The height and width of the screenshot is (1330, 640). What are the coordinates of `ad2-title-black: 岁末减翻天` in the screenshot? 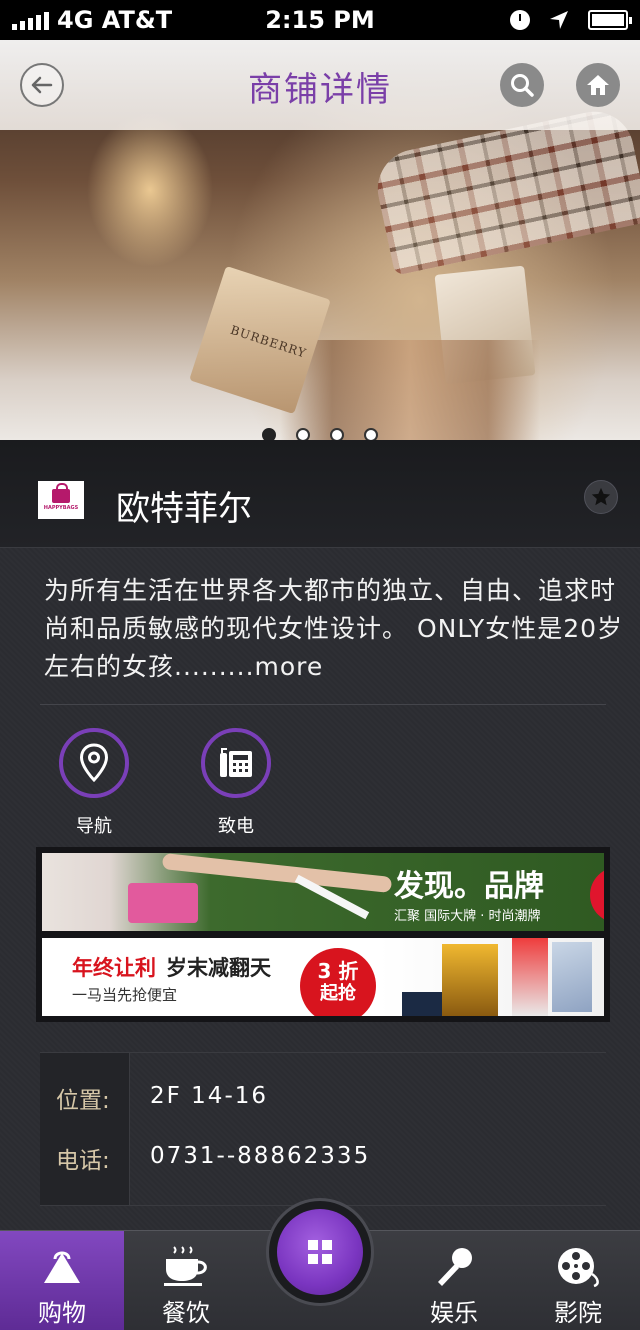 It's located at (218, 968).